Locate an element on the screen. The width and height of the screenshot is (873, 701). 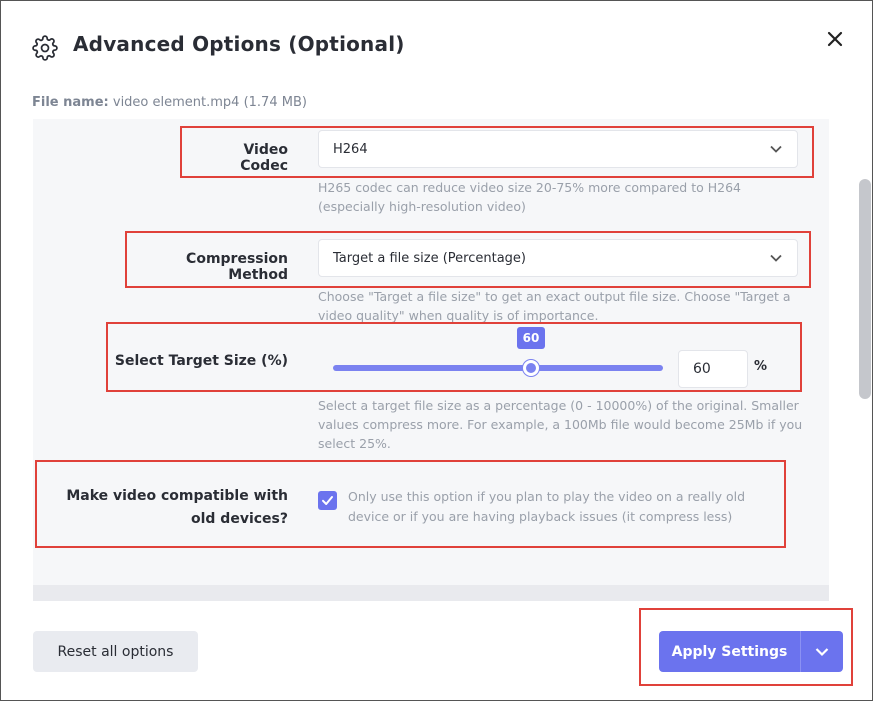
compat-checkbox is located at coordinates (327, 500).